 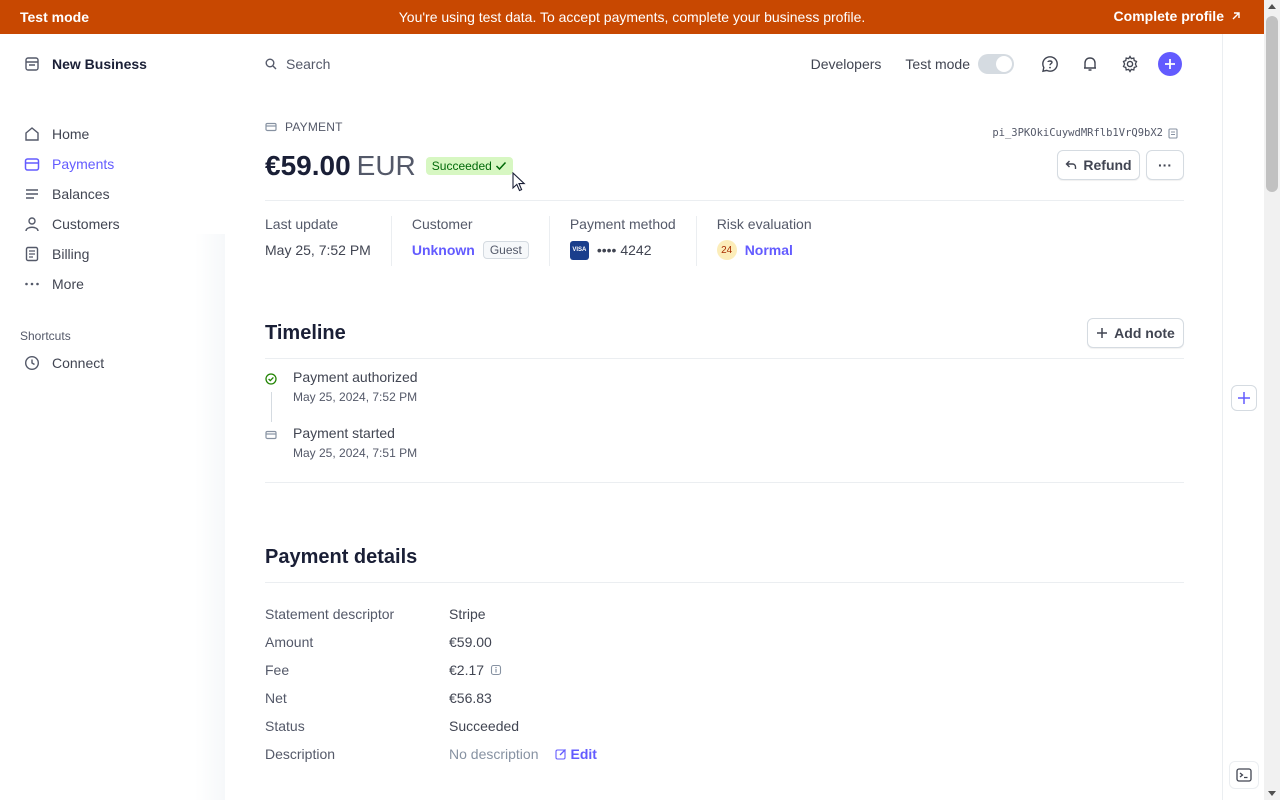 What do you see at coordinates (622, 224) in the screenshot?
I see `summary-label: Payment method` at bounding box center [622, 224].